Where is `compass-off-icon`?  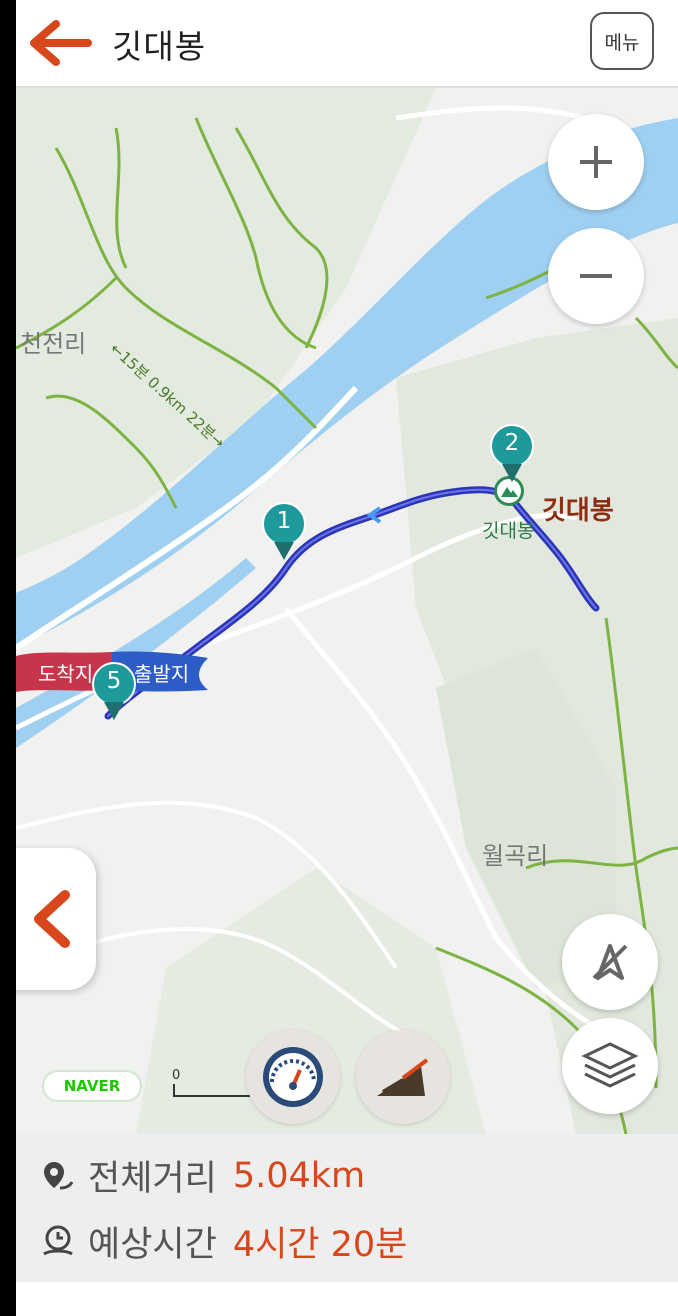
compass-off-icon is located at coordinates (610, 962).